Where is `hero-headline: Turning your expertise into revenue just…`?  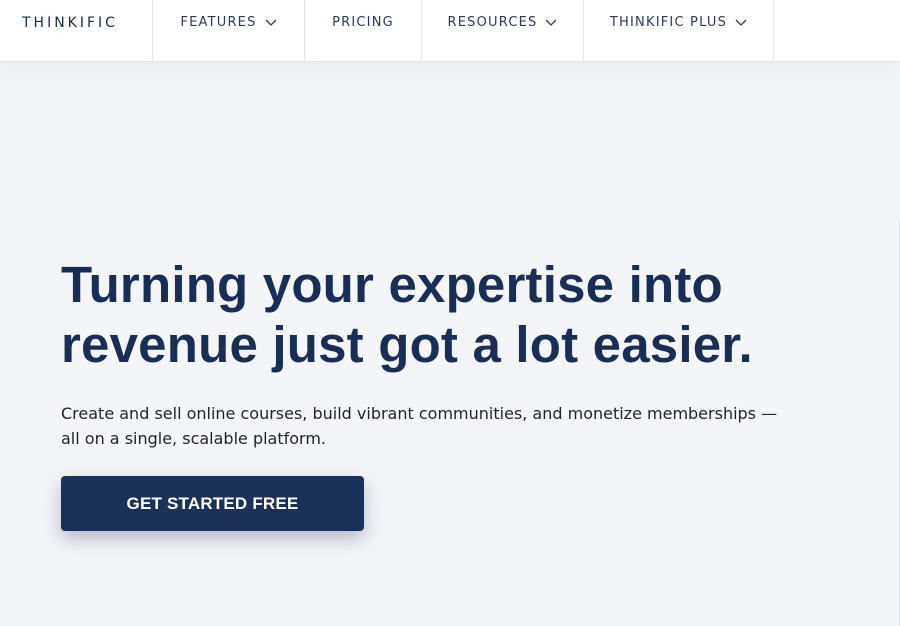 hero-headline: Turning your expertise into revenue just… is located at coordinates (407, 314).